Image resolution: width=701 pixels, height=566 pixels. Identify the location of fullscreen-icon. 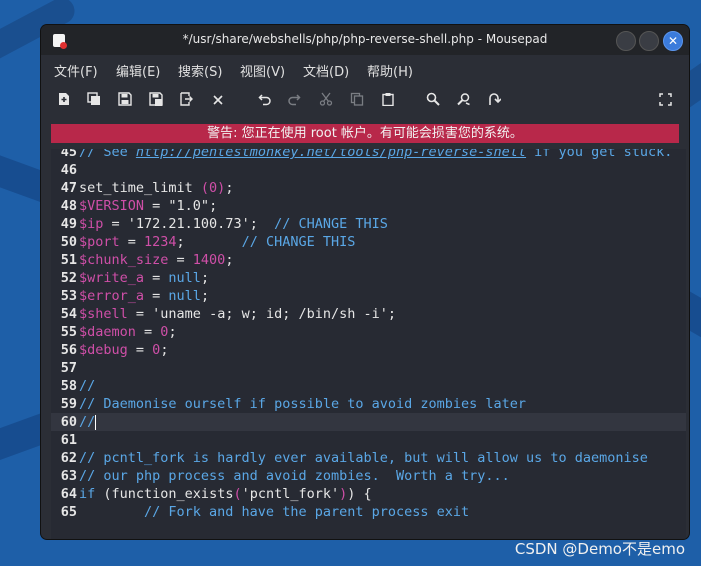
(665, 102).